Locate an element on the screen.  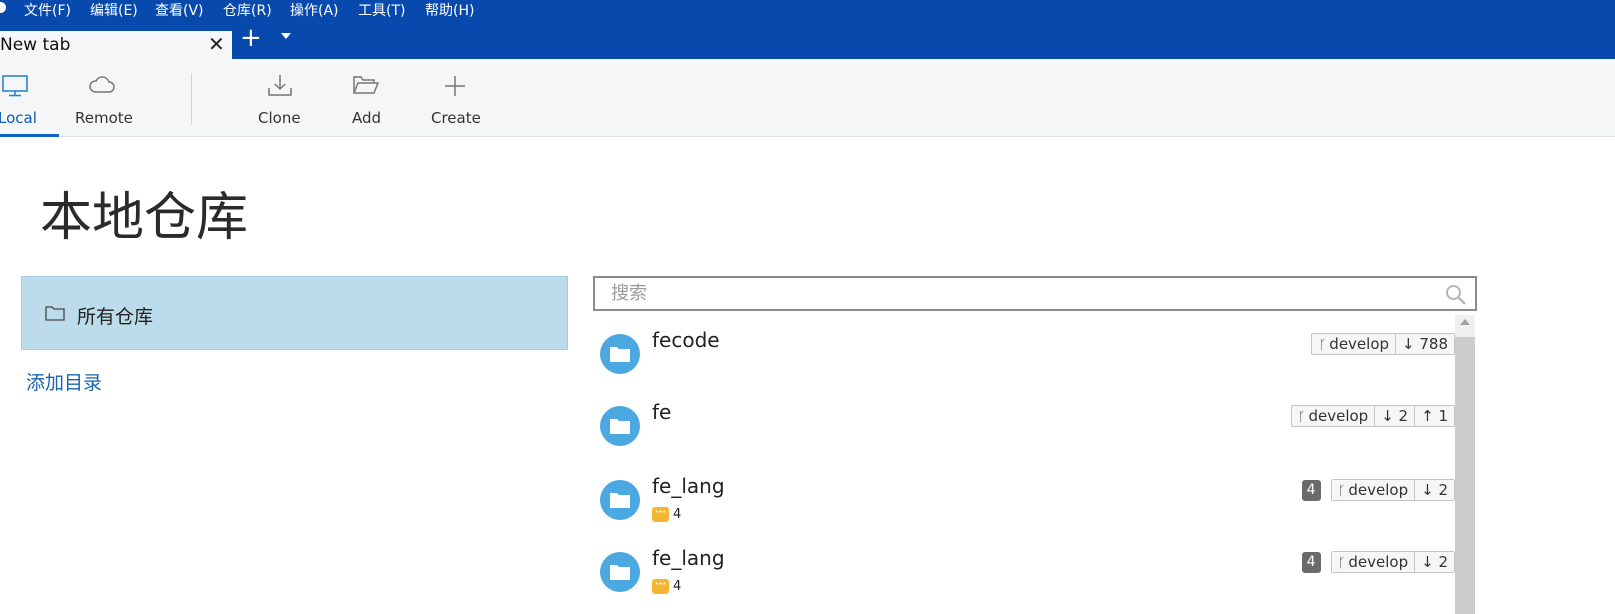
clone-label: Clone is located at coordinates (279, 118).